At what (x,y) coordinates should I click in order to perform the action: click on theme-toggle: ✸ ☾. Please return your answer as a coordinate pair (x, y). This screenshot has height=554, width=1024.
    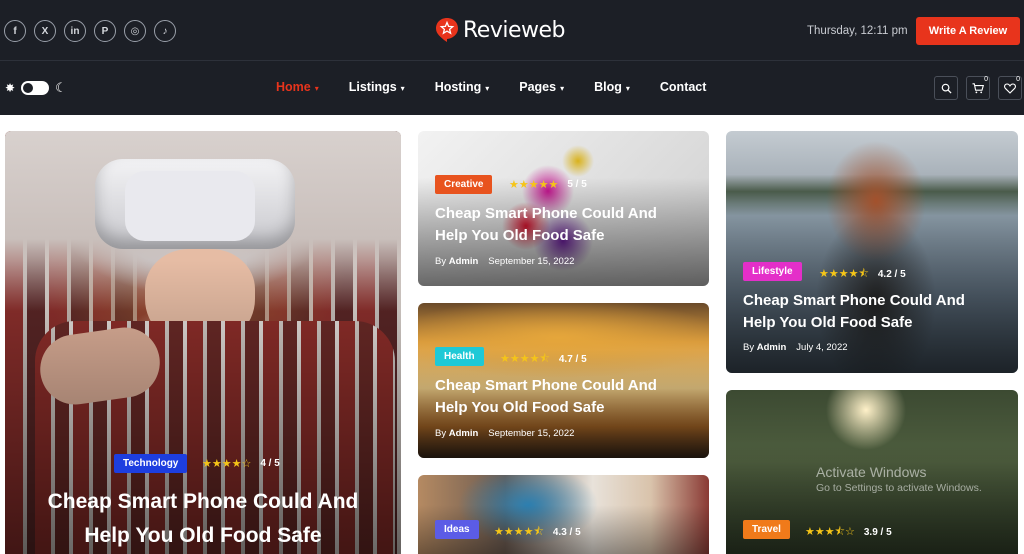
    Looking at the image, I should click on (36, 88).